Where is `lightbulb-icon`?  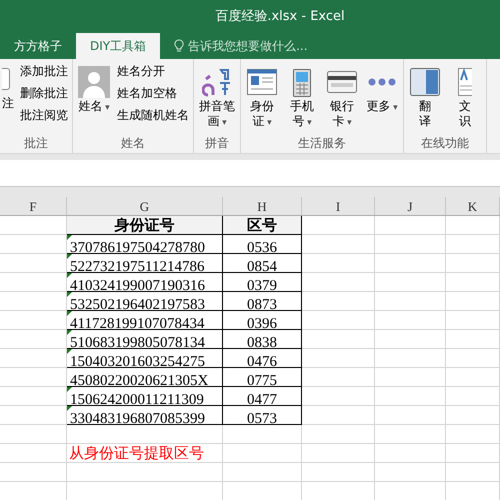
lightbulb-icon is located at coordinates (179, 46).